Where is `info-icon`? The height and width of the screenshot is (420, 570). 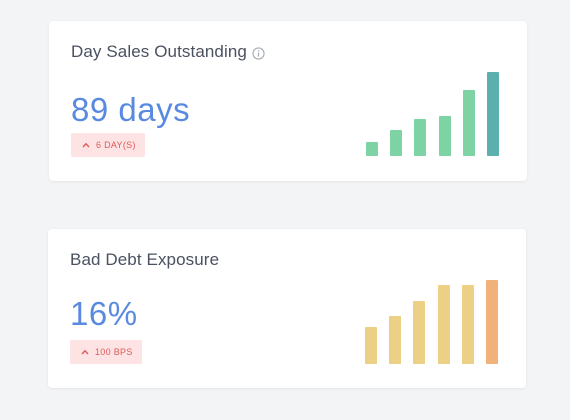
info-icon is located at coordinates (258, 53).